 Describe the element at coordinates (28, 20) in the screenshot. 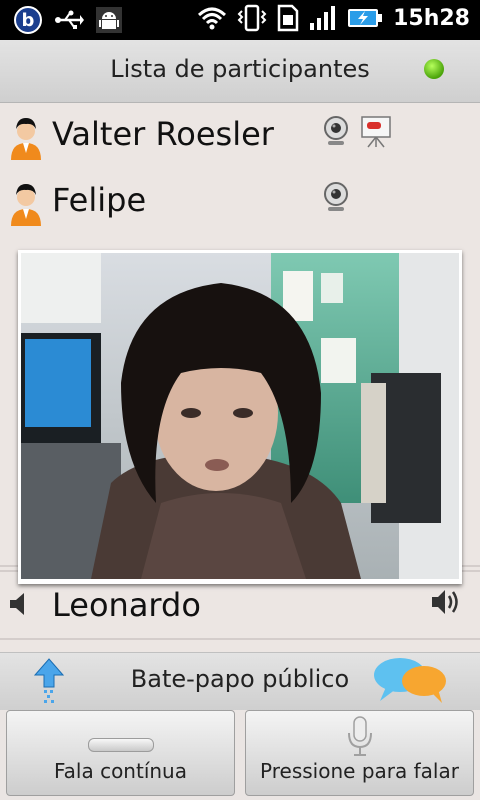

I see `bigbluebutton-logo-icon: b` at that location.